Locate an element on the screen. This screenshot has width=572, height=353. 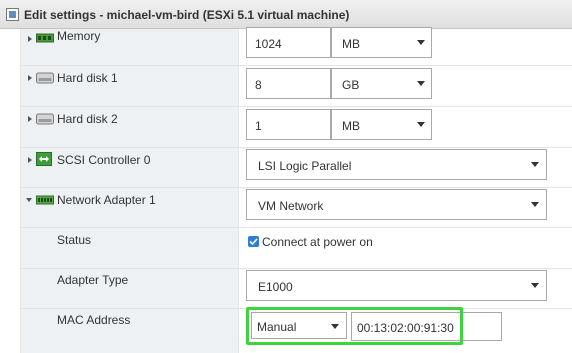
connect-at-power-on-checkbox is located at coordinates (253, 241).